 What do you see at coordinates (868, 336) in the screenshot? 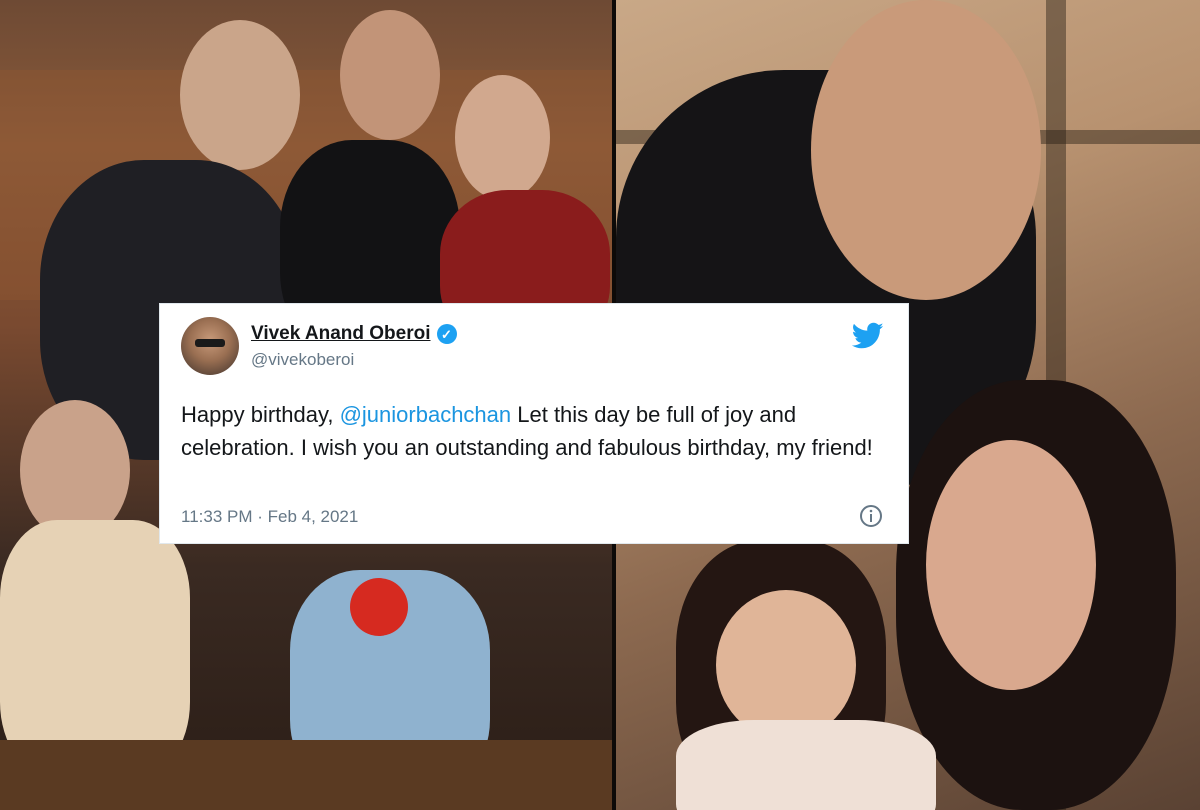
I see `twitter-bird-icon` at bounding box center [868, 336].